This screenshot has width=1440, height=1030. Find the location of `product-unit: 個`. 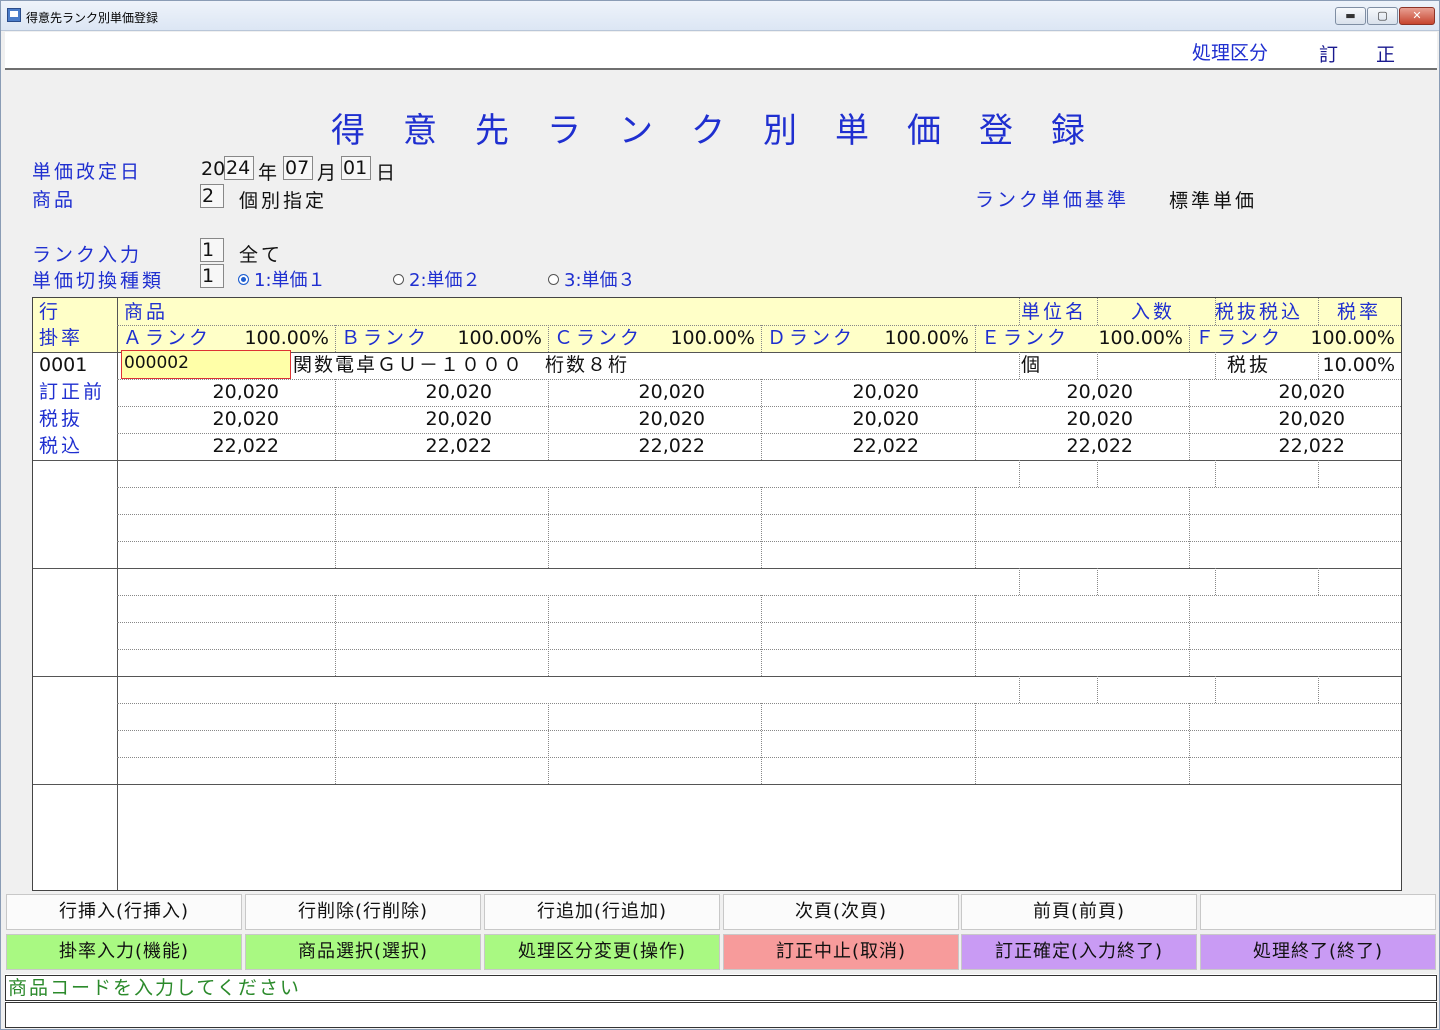

product-unit: 個 is located at coordinates (1030, 365).